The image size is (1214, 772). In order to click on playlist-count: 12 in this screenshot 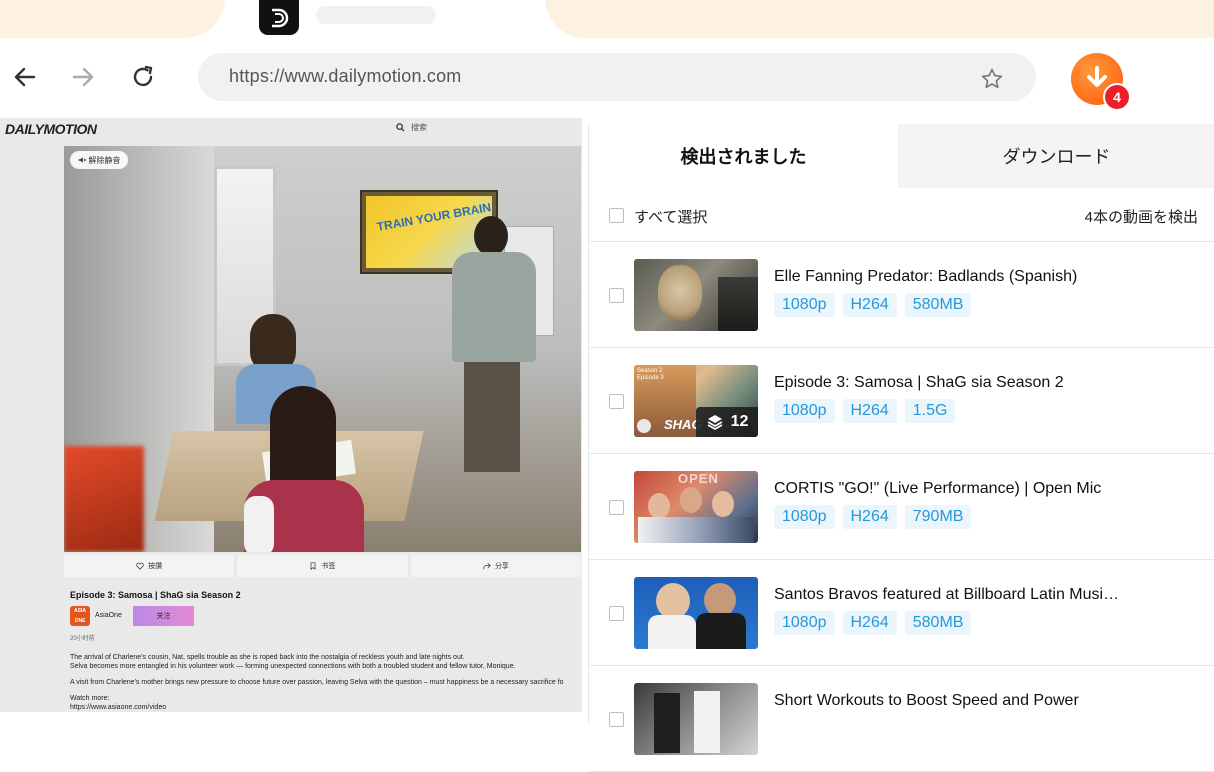, I will do `click(739, 421)`.